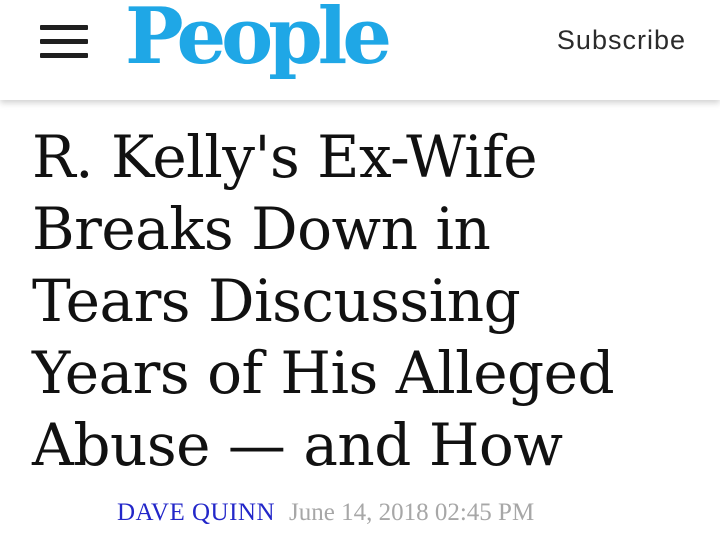 Image resolution: width=720 pixels, height=540 pixels. I want to click on menu-button, so click(64, 41).